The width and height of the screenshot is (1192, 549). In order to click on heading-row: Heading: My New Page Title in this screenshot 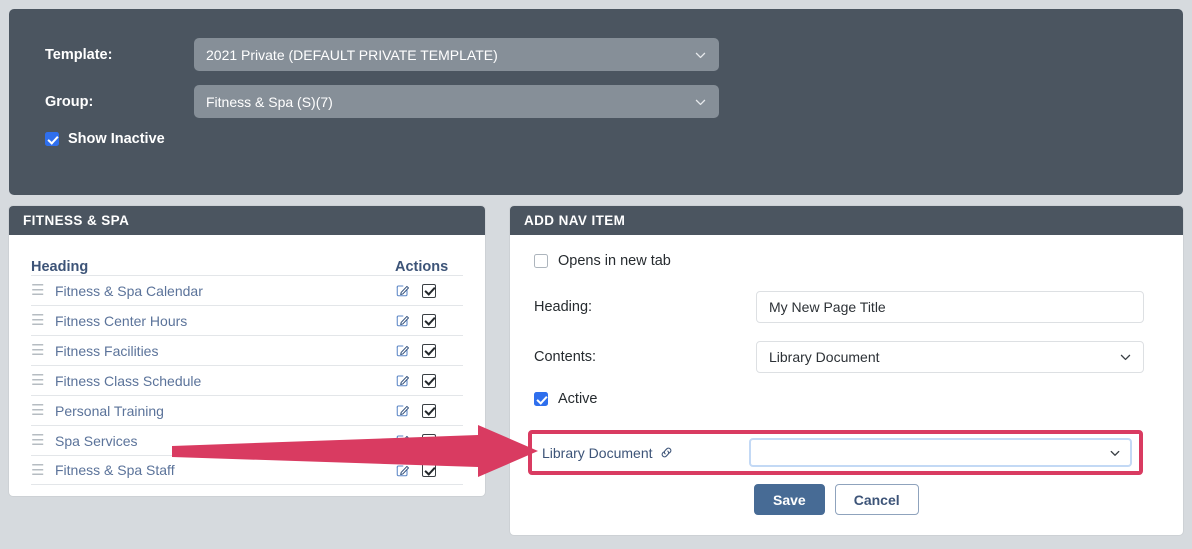, I will do `click(846, 307)`.